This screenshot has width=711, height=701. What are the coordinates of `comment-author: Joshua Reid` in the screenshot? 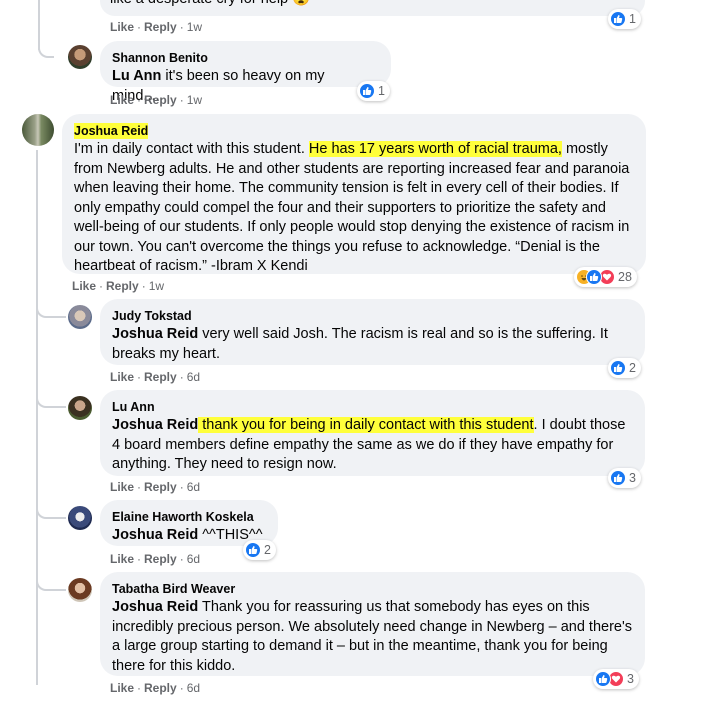 It's located at (111, 131).